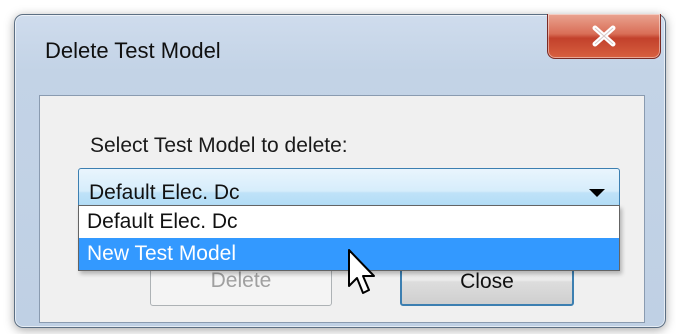 The width and height of the screenshot is (676, 334). What do you see at coordinates (597, 193) in the screenshot?
I see `chevron-down-icon` at bounding box center [597, 193].